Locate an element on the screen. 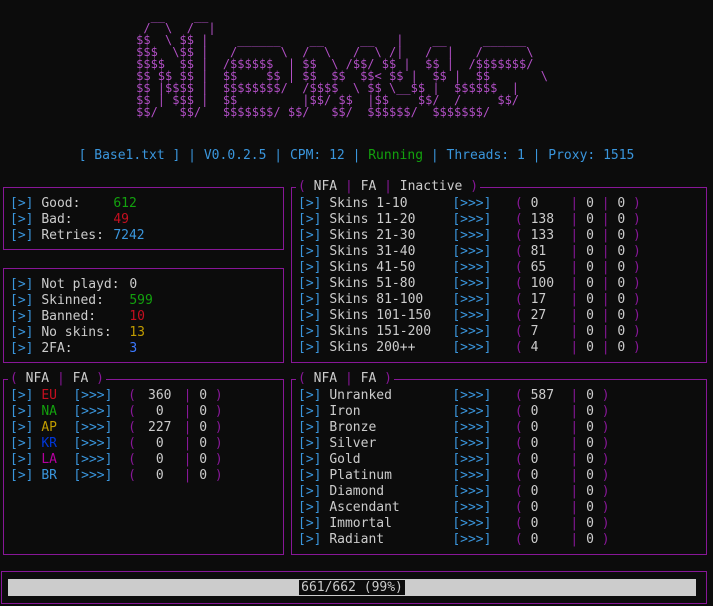 The image size is (713, 606). nfa-count: 7 is located at coordinates (534, 331).